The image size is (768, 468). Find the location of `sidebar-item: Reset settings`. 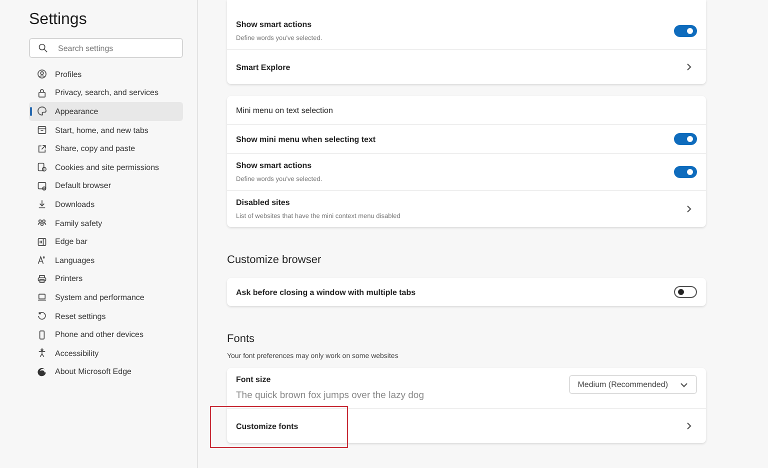

sidebar-item: Reset settings is located at coordinates (106, 316).